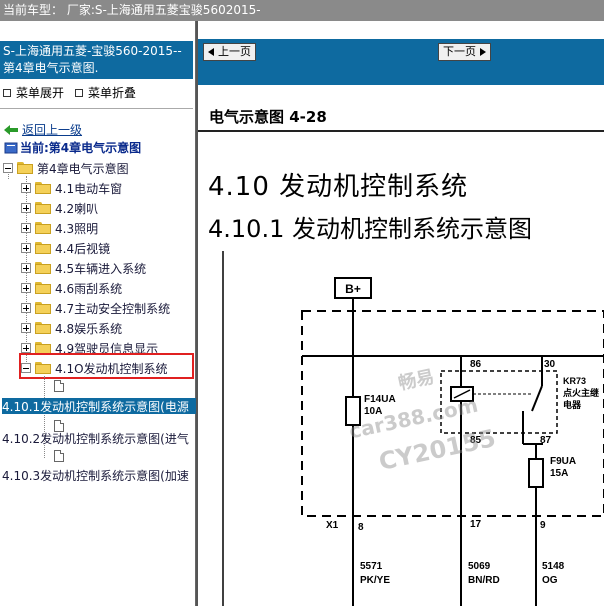  What do you see at coordinates (536, 473) in the screenshot?
I see `fuse-f9ua` at bounding box center [536, 473].